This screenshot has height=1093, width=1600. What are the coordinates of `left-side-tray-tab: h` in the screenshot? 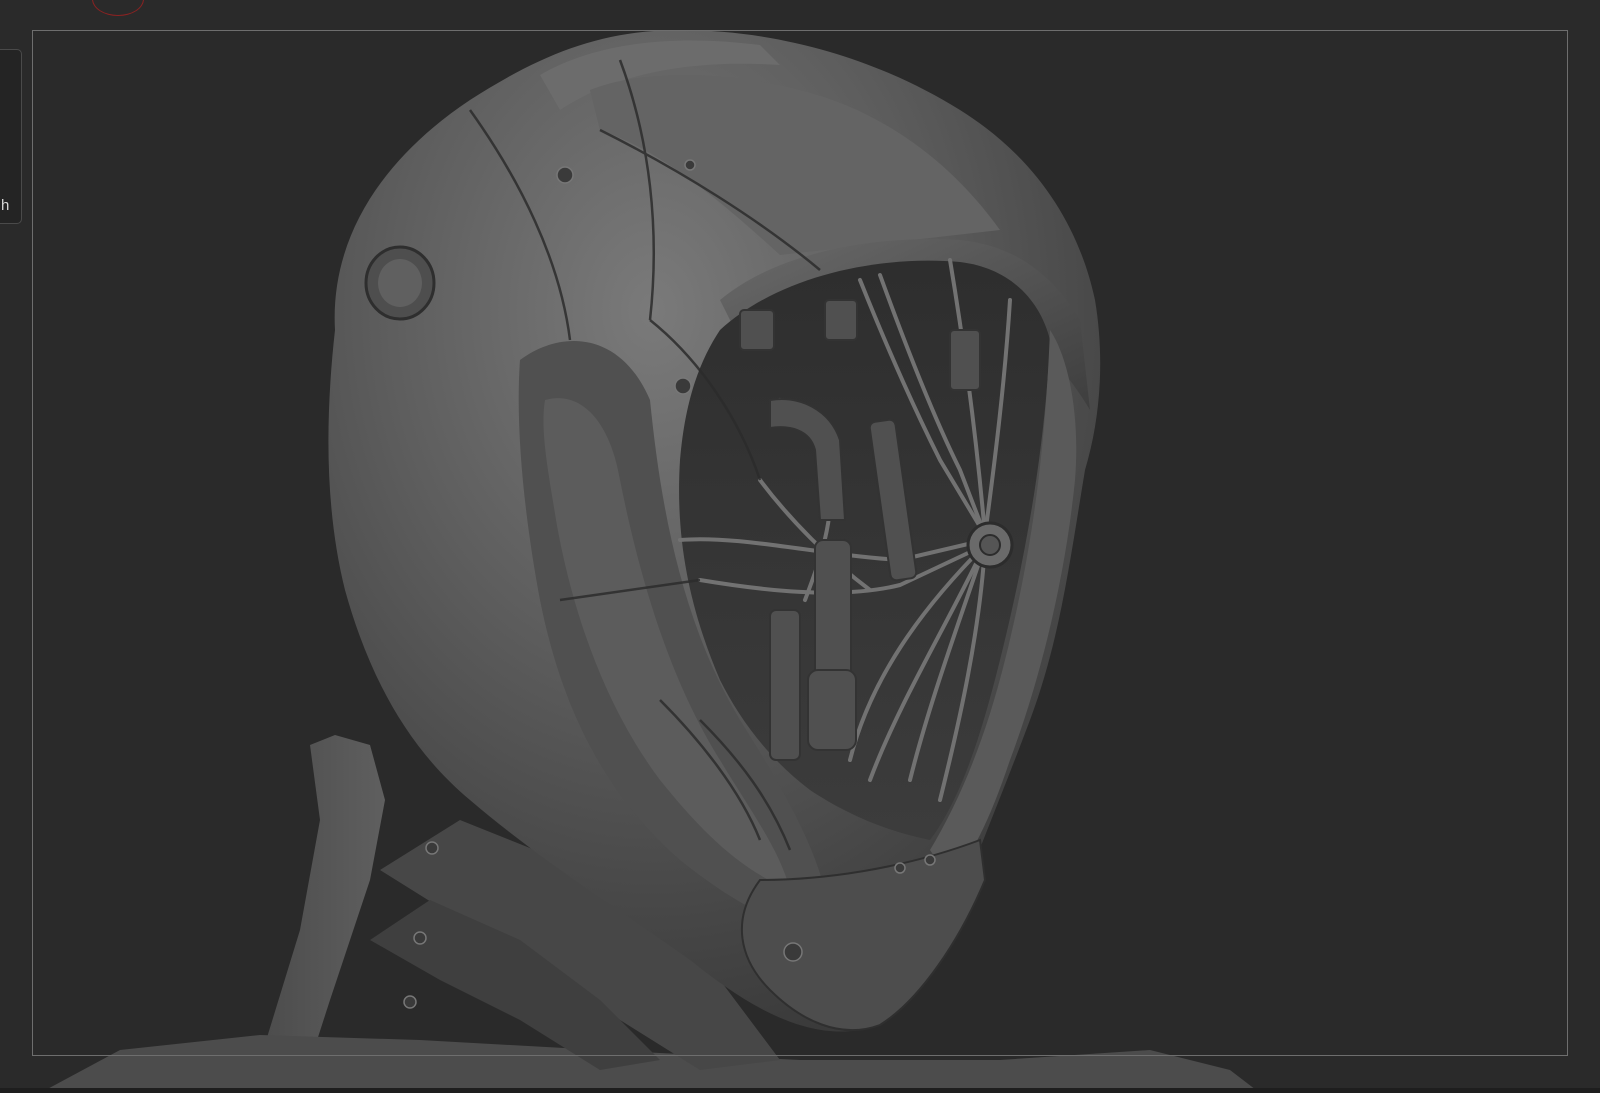 It's located at (11, 136).